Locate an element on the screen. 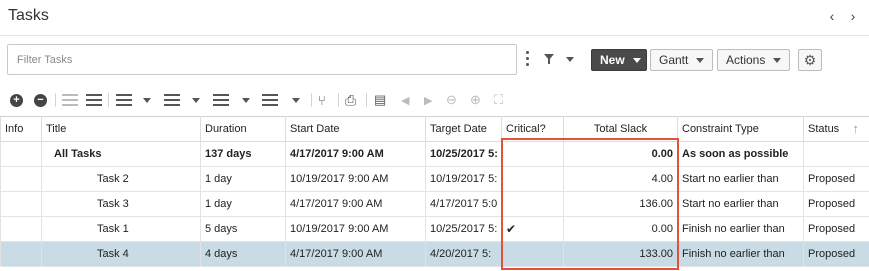  gantt-button: Gantt is located at coordinates (681, 60).